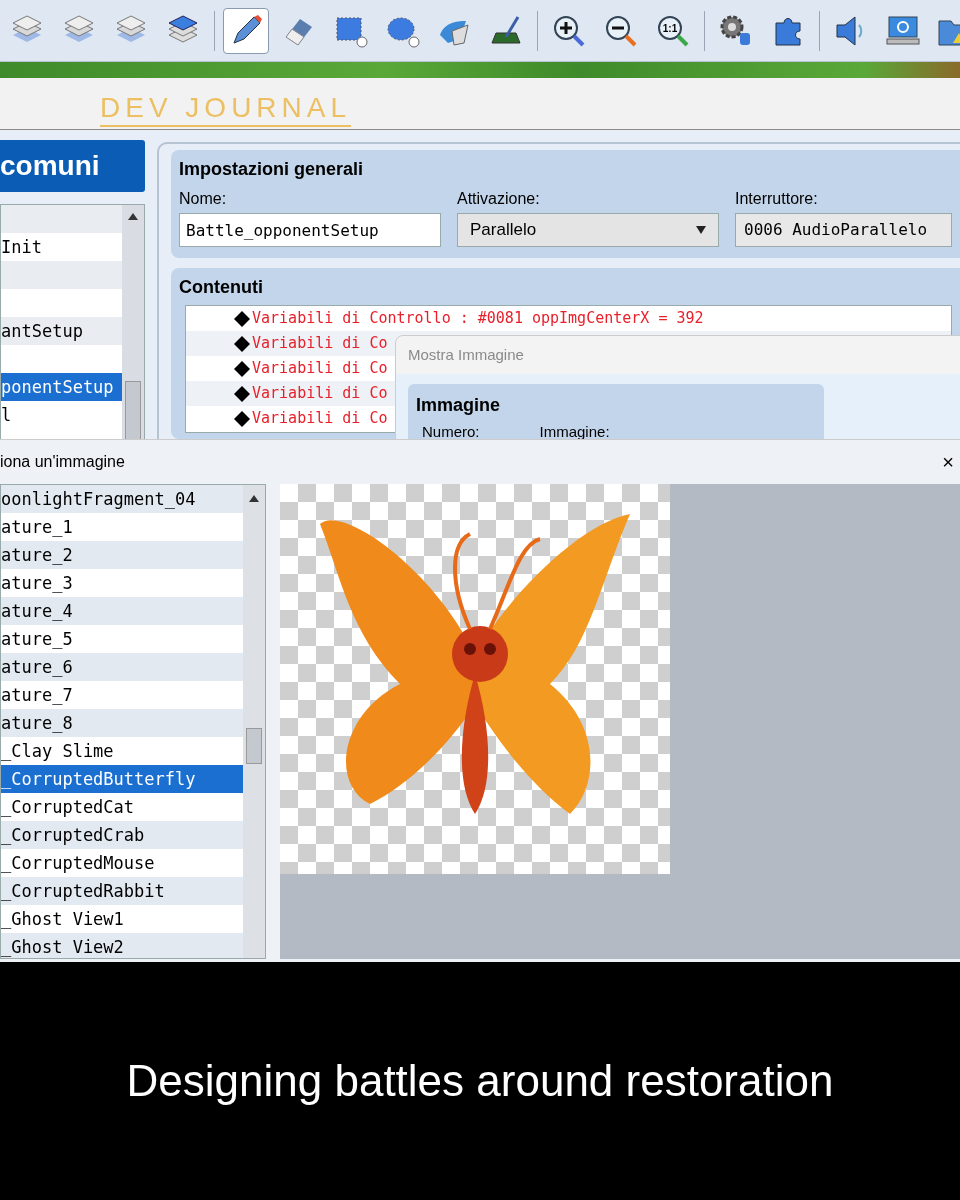  What do you see at coordinates (310, 230) in the screenshot?
I see `name-field: Battle_opponentSetup` at bounding box center [310, 230].